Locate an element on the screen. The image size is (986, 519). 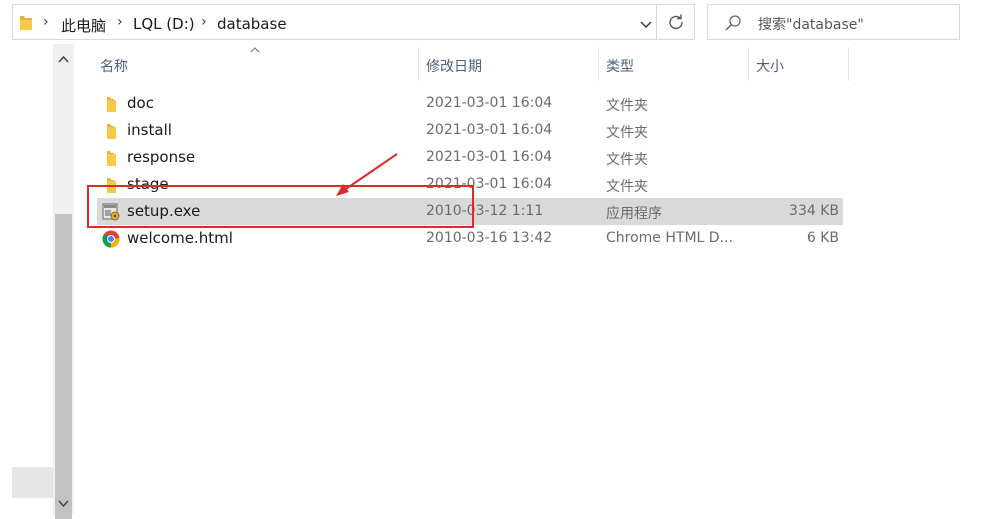
breadcrumb-drive: LQL (D:) is located at coordinates (164, 24).